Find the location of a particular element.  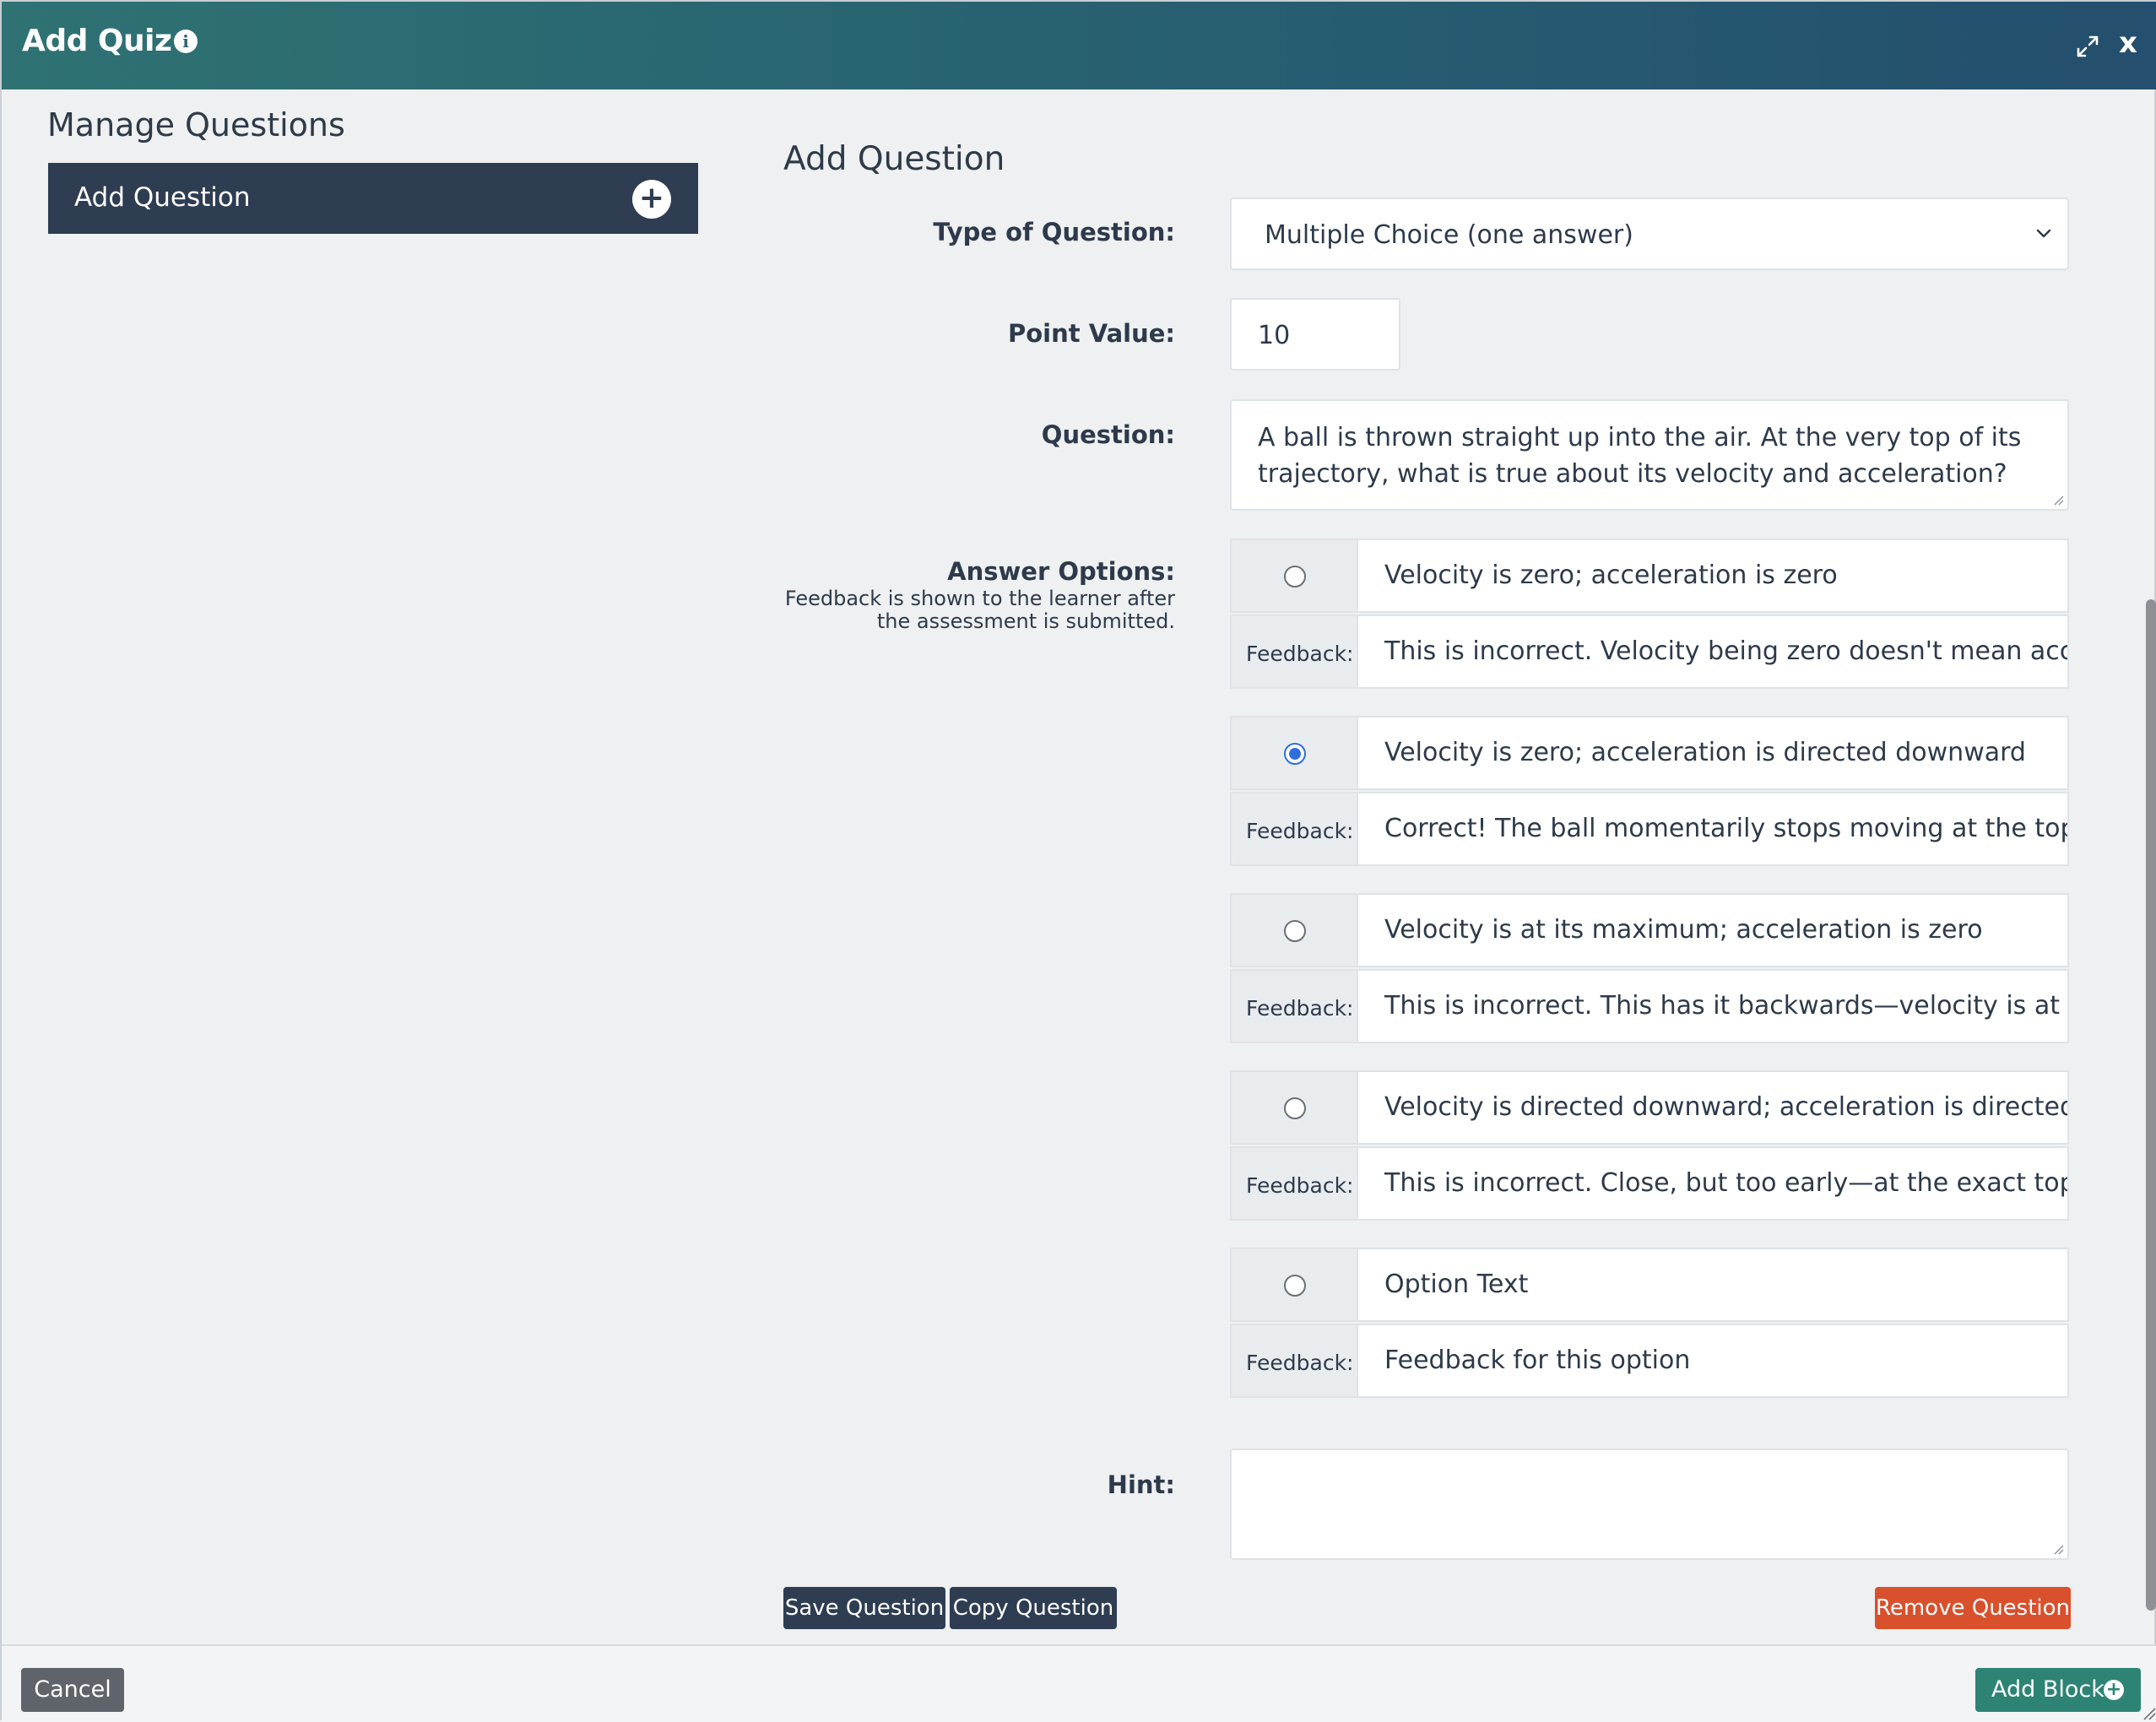

new-feedback-input: Feedback for this option is located at coordinates (1713, 1361).